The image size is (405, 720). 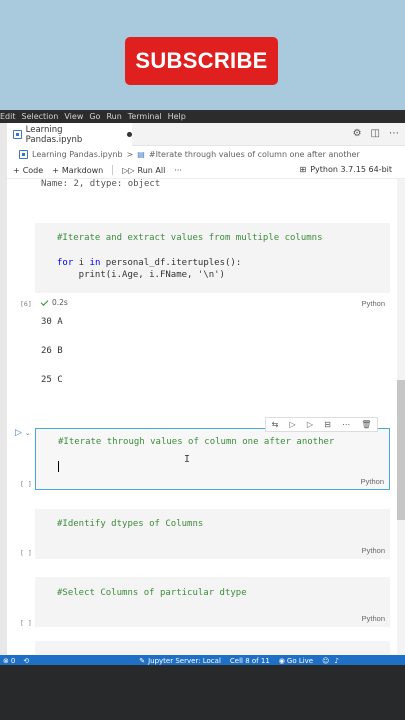 I want to click on subscribe-button: SUBSCRIBE, so click(x=201, y=61).